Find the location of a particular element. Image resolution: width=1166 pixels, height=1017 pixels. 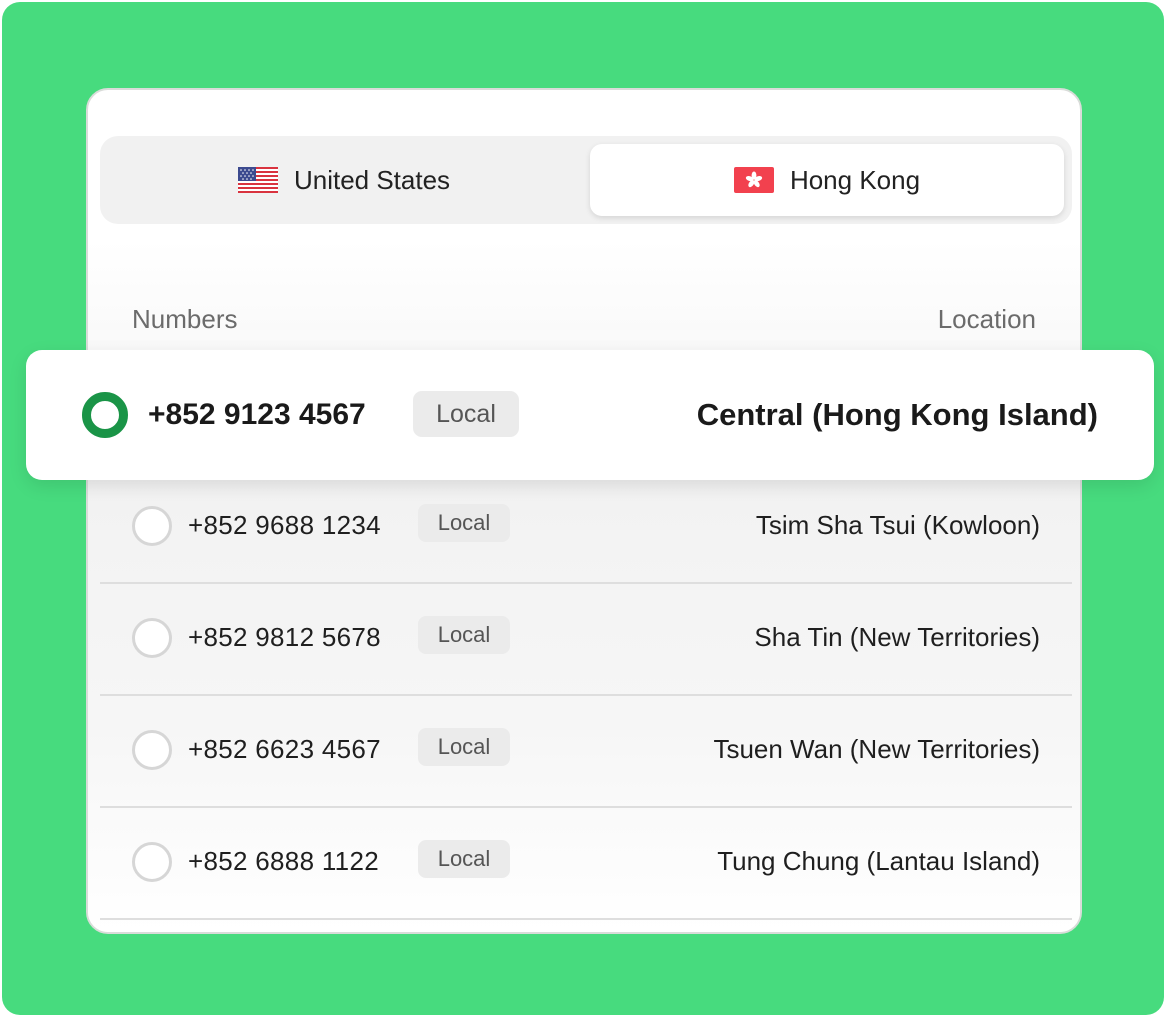

location-text: Tsuen Wan (New Territories) is located at coordinates (876, 749).